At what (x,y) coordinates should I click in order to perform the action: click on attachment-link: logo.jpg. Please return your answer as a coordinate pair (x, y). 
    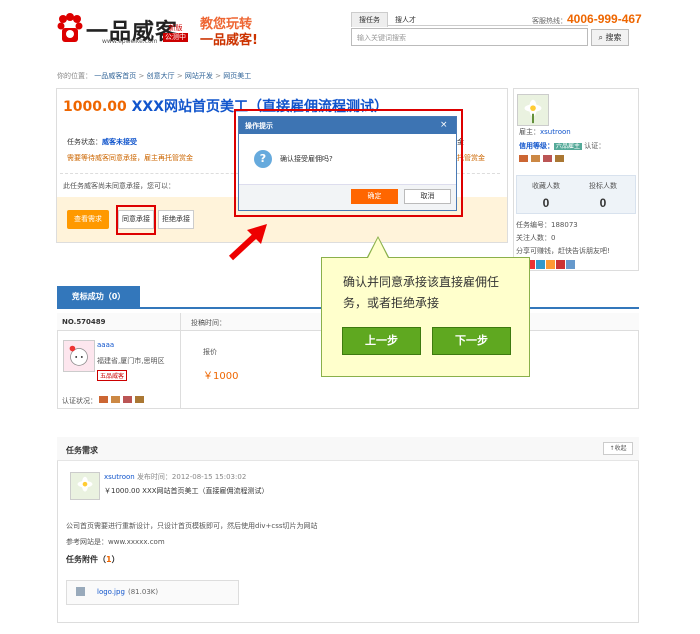
    Looking at the image, I should click on (111, 592).